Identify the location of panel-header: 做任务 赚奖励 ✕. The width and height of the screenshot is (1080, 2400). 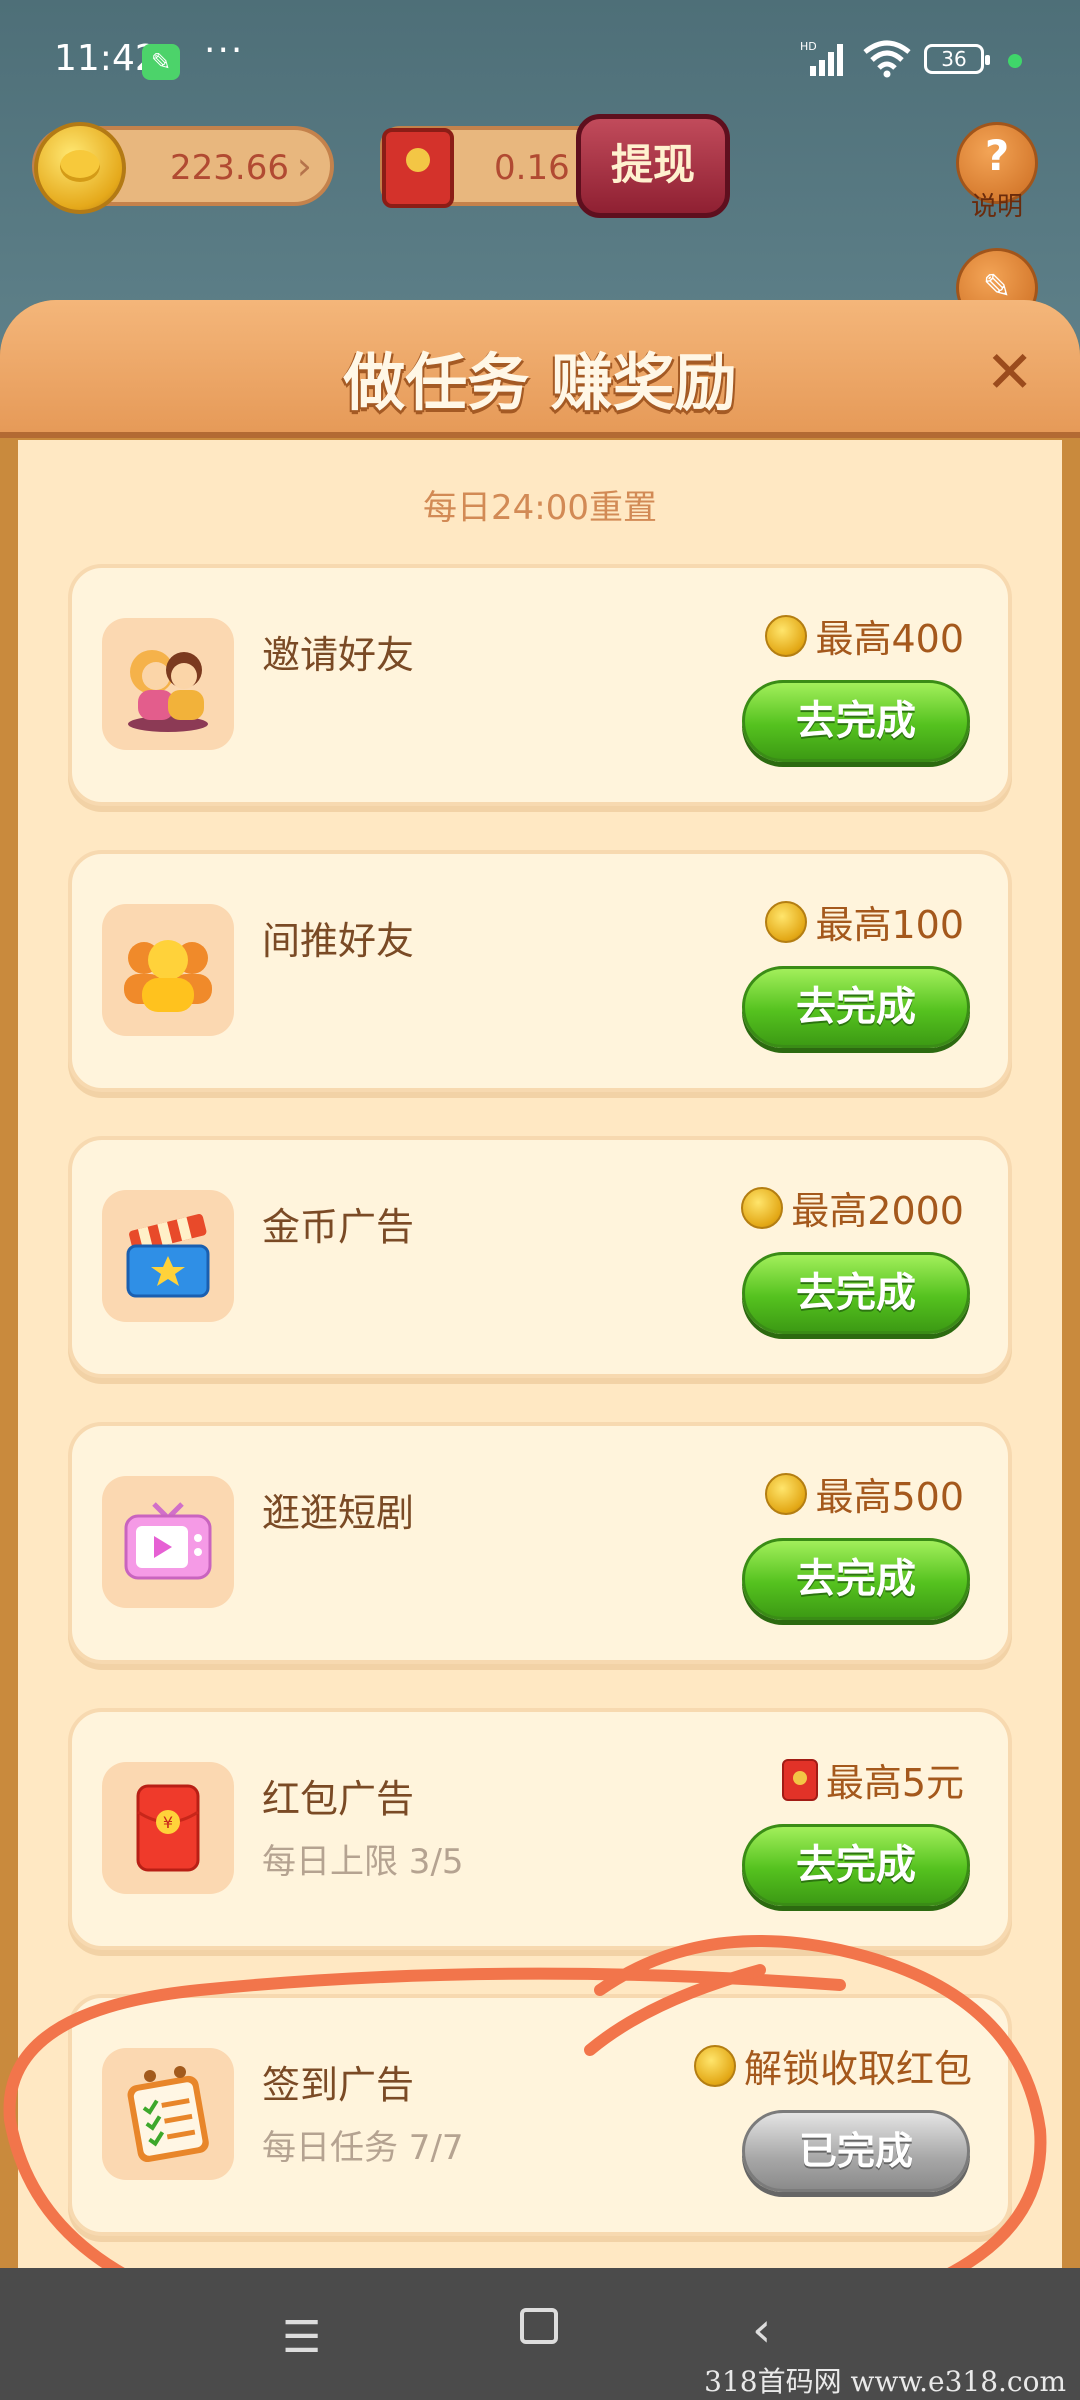
(540, 369).